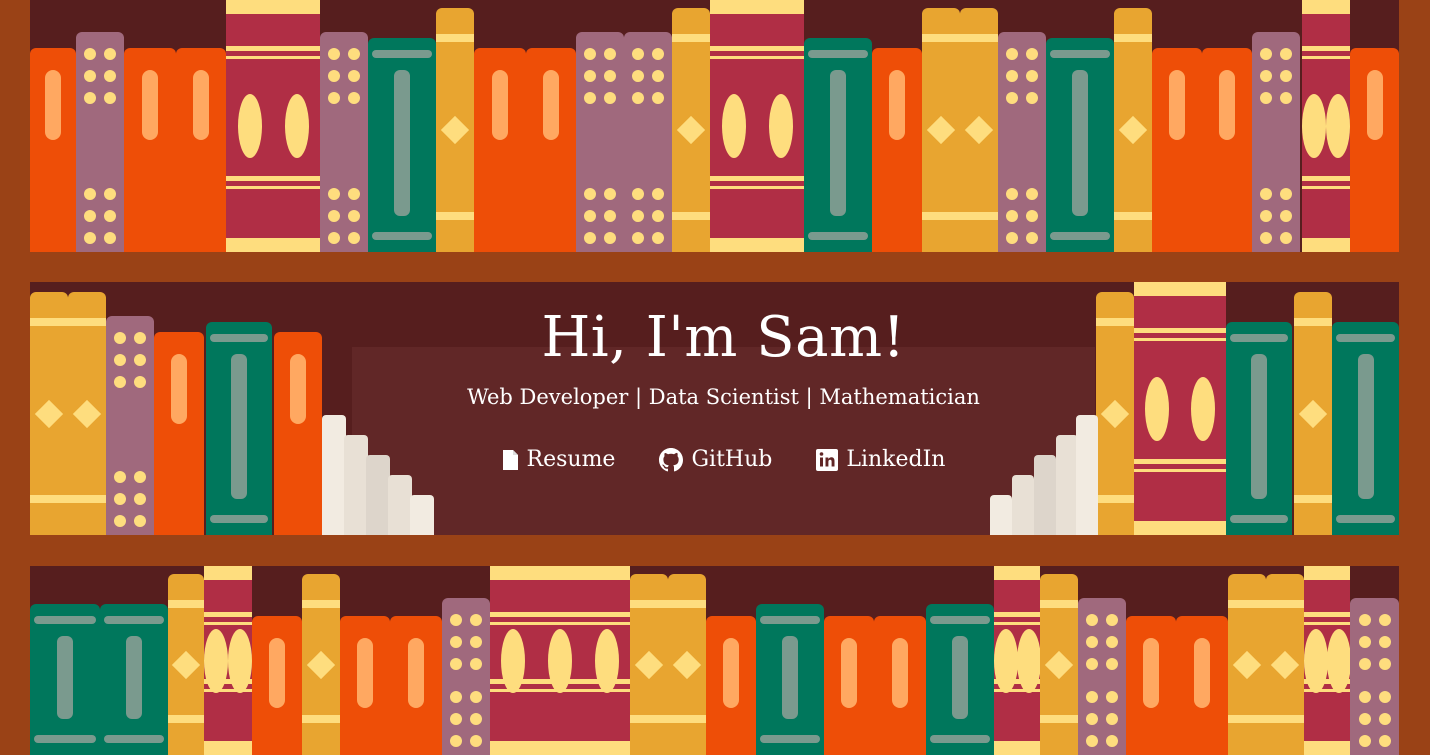 This screenshot has width=1430, height=755. I want to click on page-title: Hi, I'm Sam!, so click(723, 337).